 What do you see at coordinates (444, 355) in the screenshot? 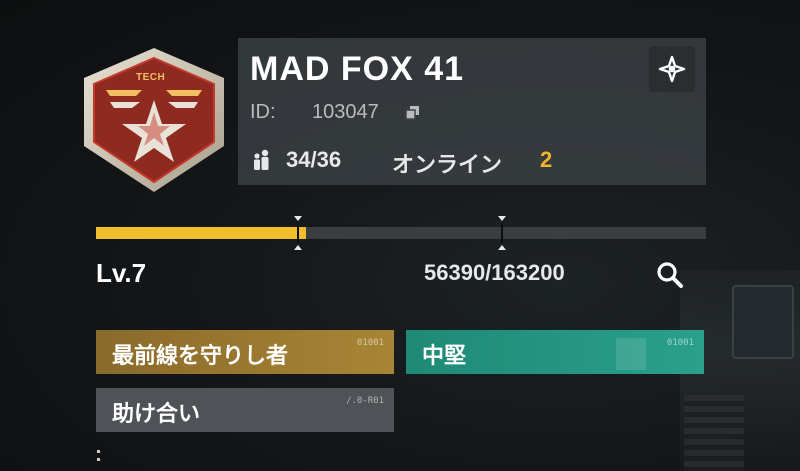
I see `tag-label: 中堅` at bounding box center [444, 355].